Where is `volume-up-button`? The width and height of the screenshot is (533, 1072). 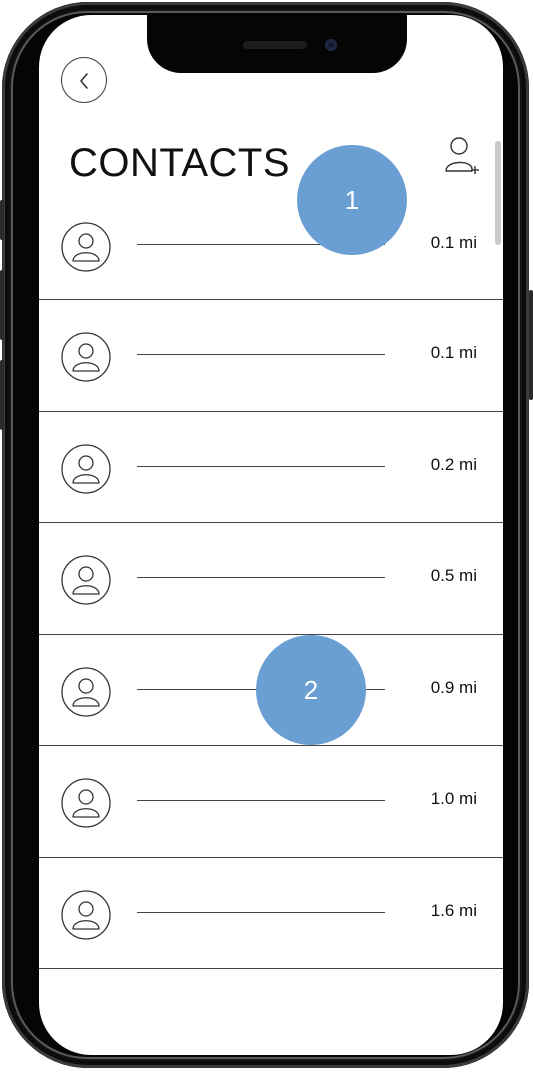 volume-up-button is located at coordinates (2, 305).